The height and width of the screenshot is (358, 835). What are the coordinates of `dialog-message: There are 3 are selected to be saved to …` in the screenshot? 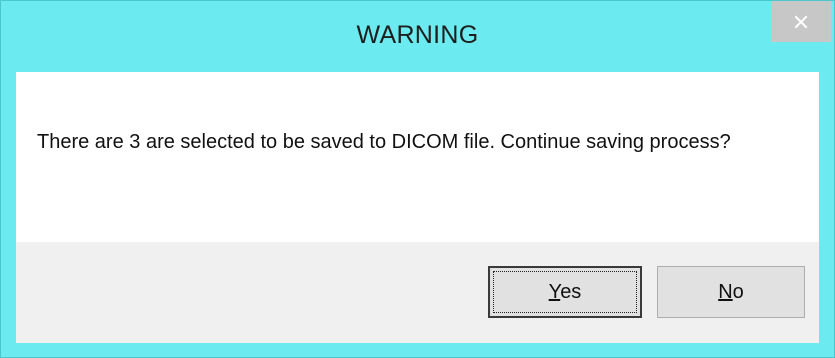 It's located at (384, 142).